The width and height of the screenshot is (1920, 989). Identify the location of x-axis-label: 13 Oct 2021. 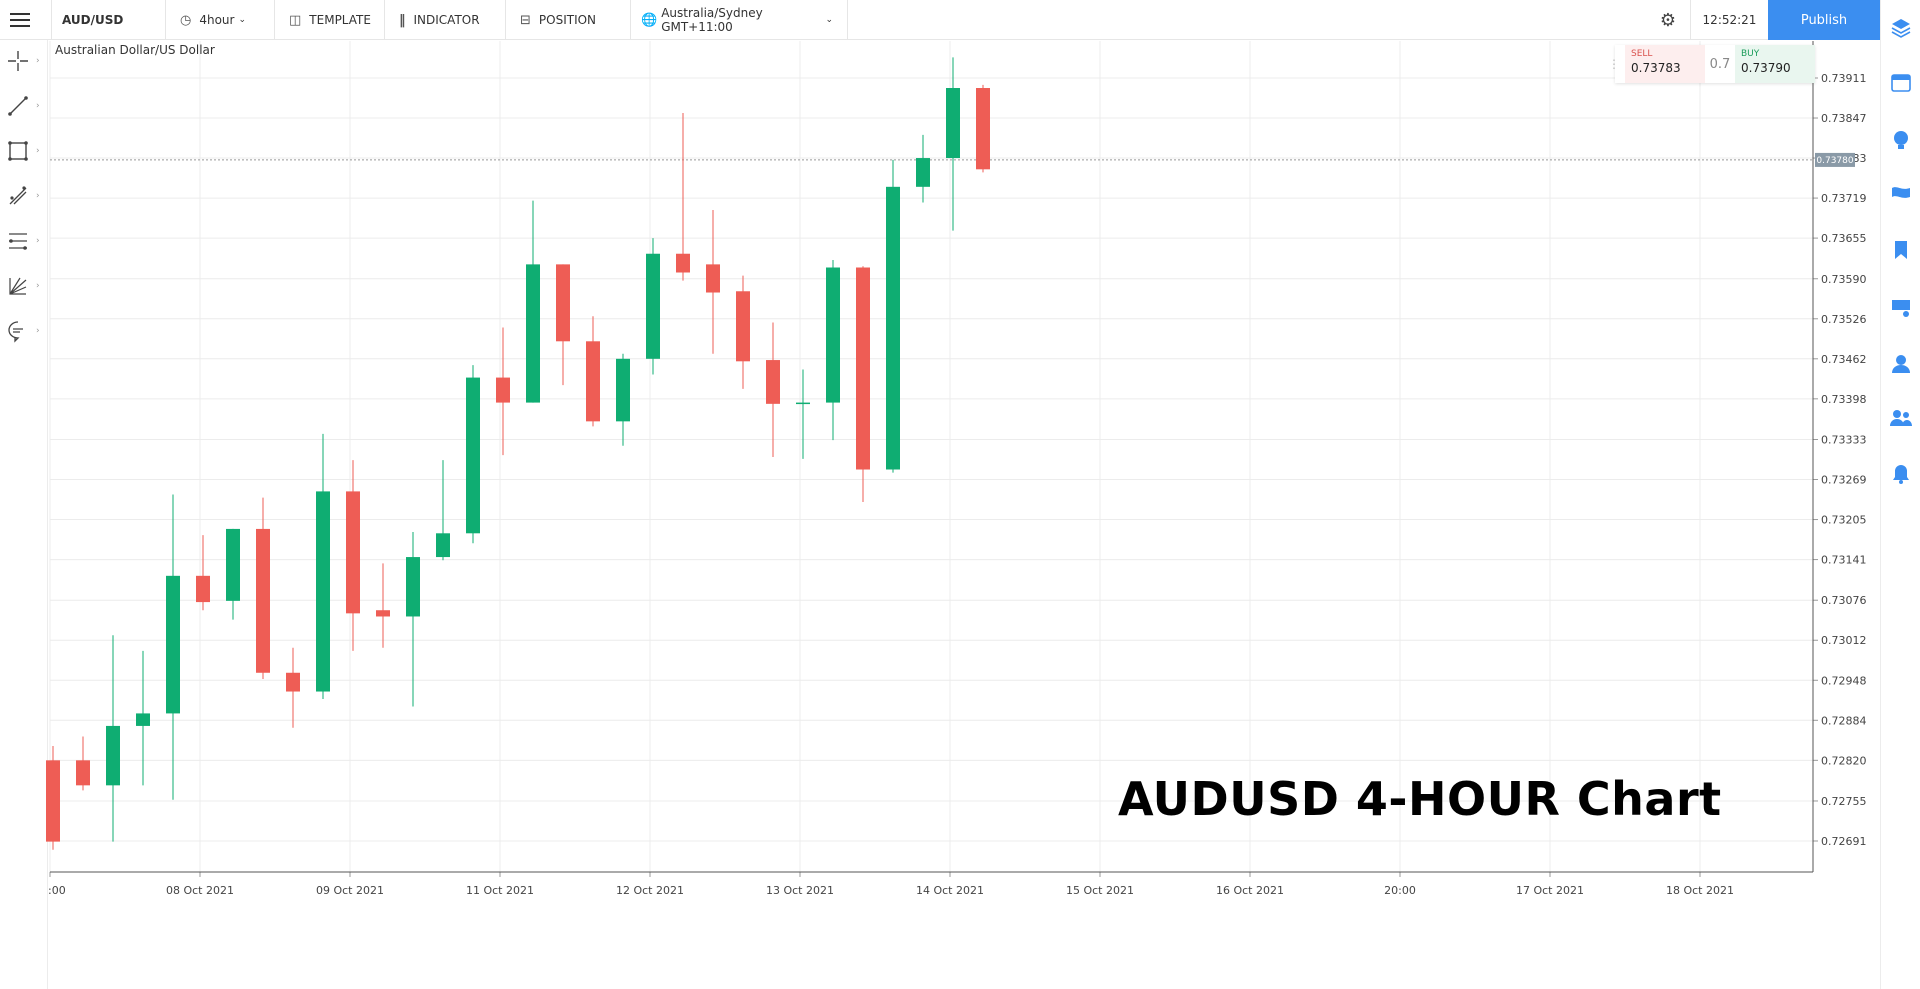
(800, 890).